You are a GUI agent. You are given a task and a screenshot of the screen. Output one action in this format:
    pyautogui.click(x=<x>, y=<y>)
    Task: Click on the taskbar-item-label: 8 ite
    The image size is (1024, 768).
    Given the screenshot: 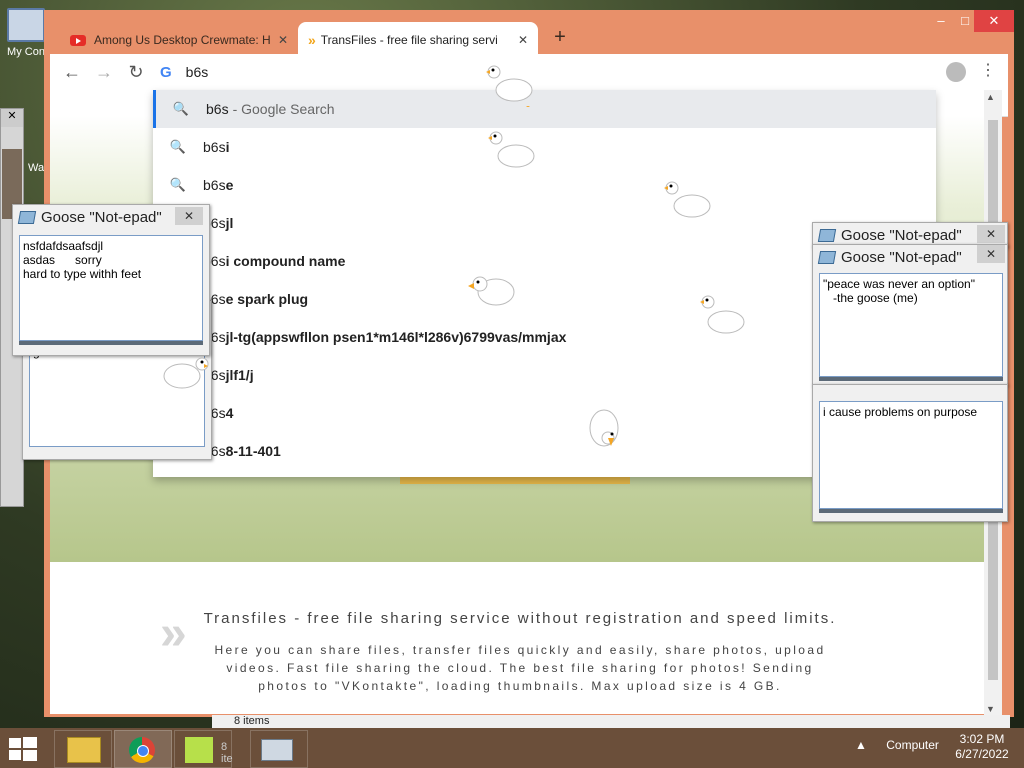 What is the action you would take?
    pyautogui.click(x=227, y=753)
    